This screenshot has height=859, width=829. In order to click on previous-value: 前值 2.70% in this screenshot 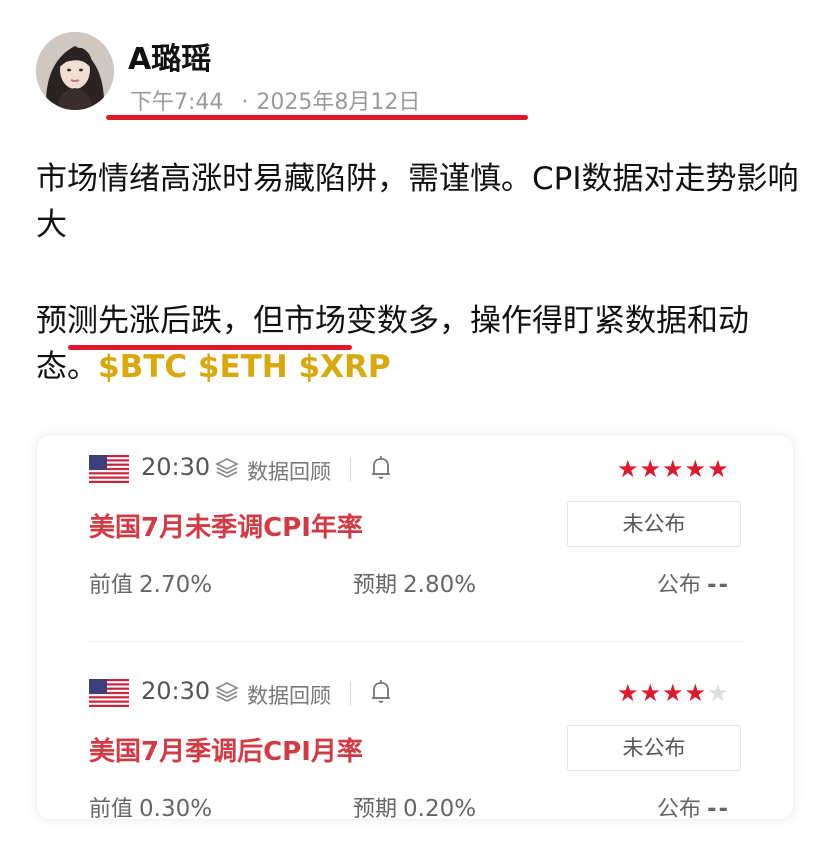, I will do `click(150, 583)`.